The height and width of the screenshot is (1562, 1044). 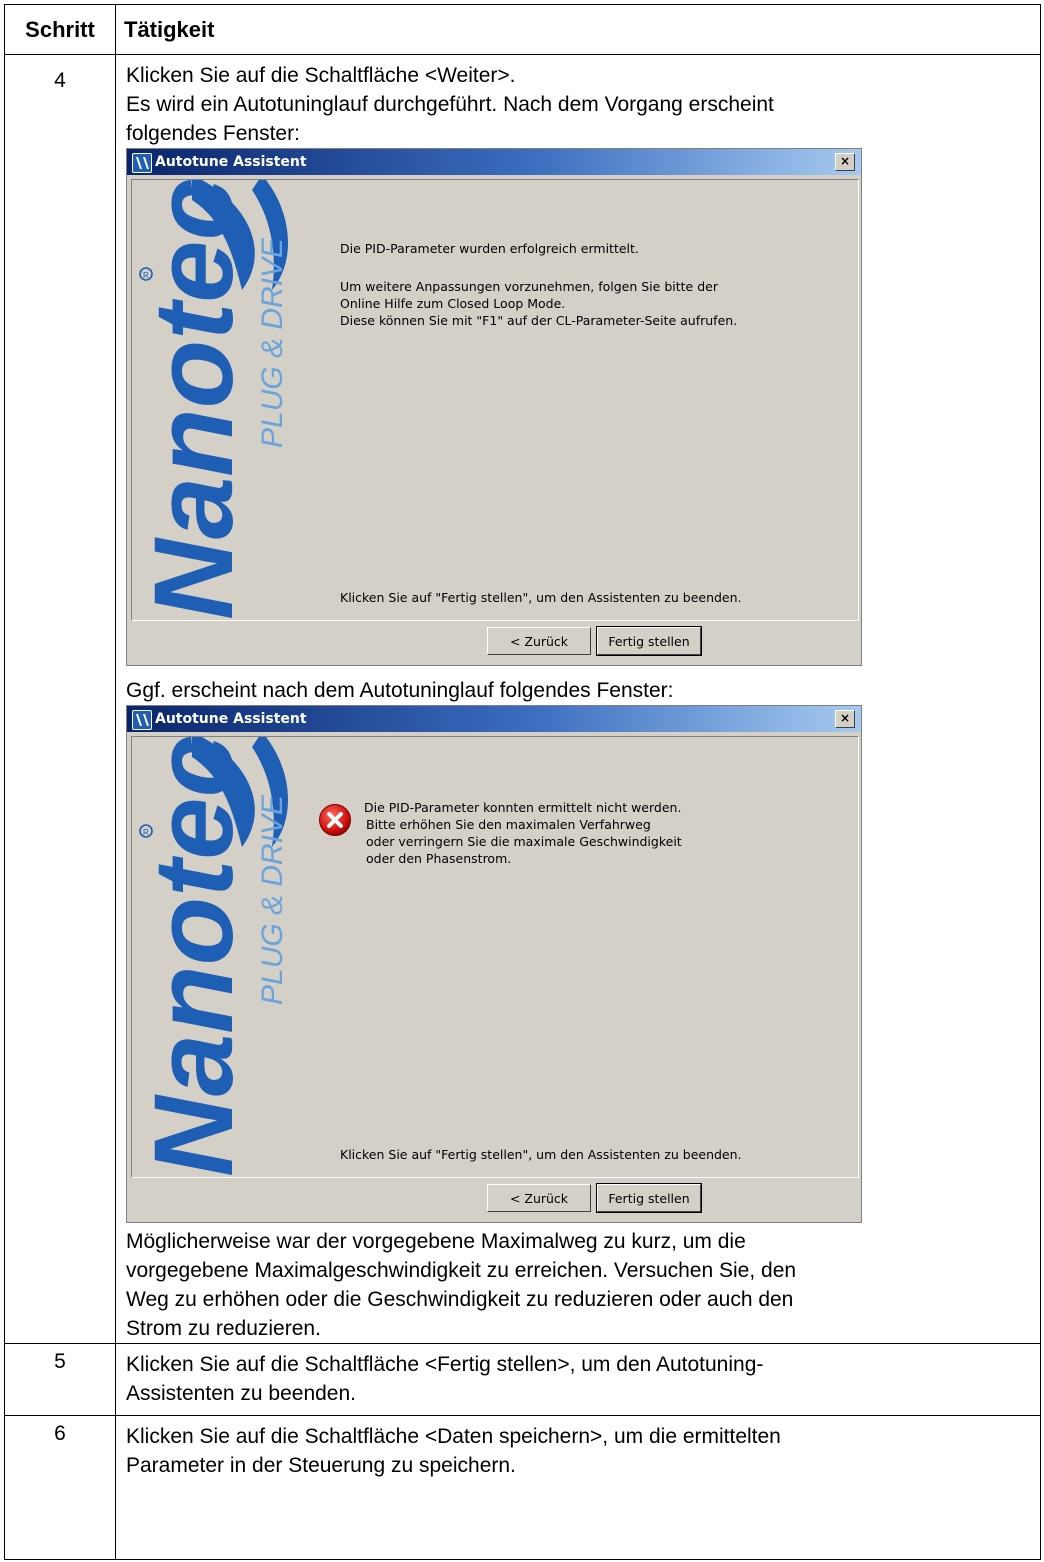 I want to click on table-header-row: Schritt Tätigkeit, so click(x=522, y=29).